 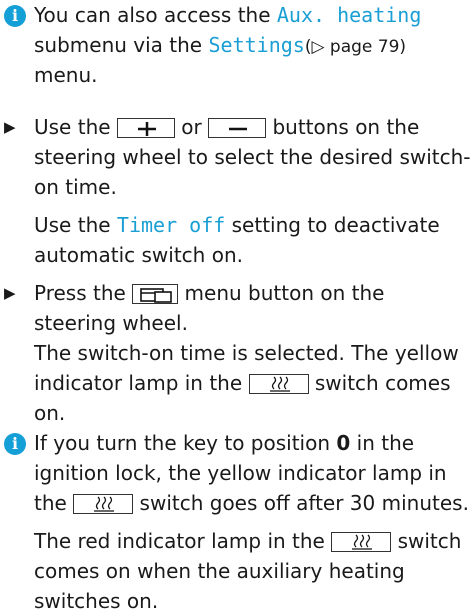 What do you see at coordinates (256, 45) in the screenshot?
I see `settings-label: Settings` at bounding box center [256, 45].